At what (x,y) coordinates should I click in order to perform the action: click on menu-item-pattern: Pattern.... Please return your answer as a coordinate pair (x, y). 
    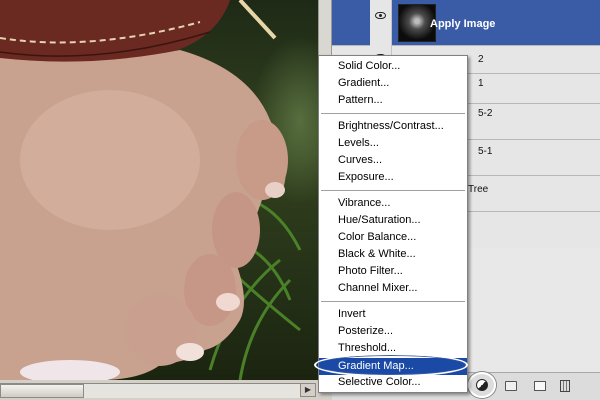
    Looking at the image, I should click on (393, 100).